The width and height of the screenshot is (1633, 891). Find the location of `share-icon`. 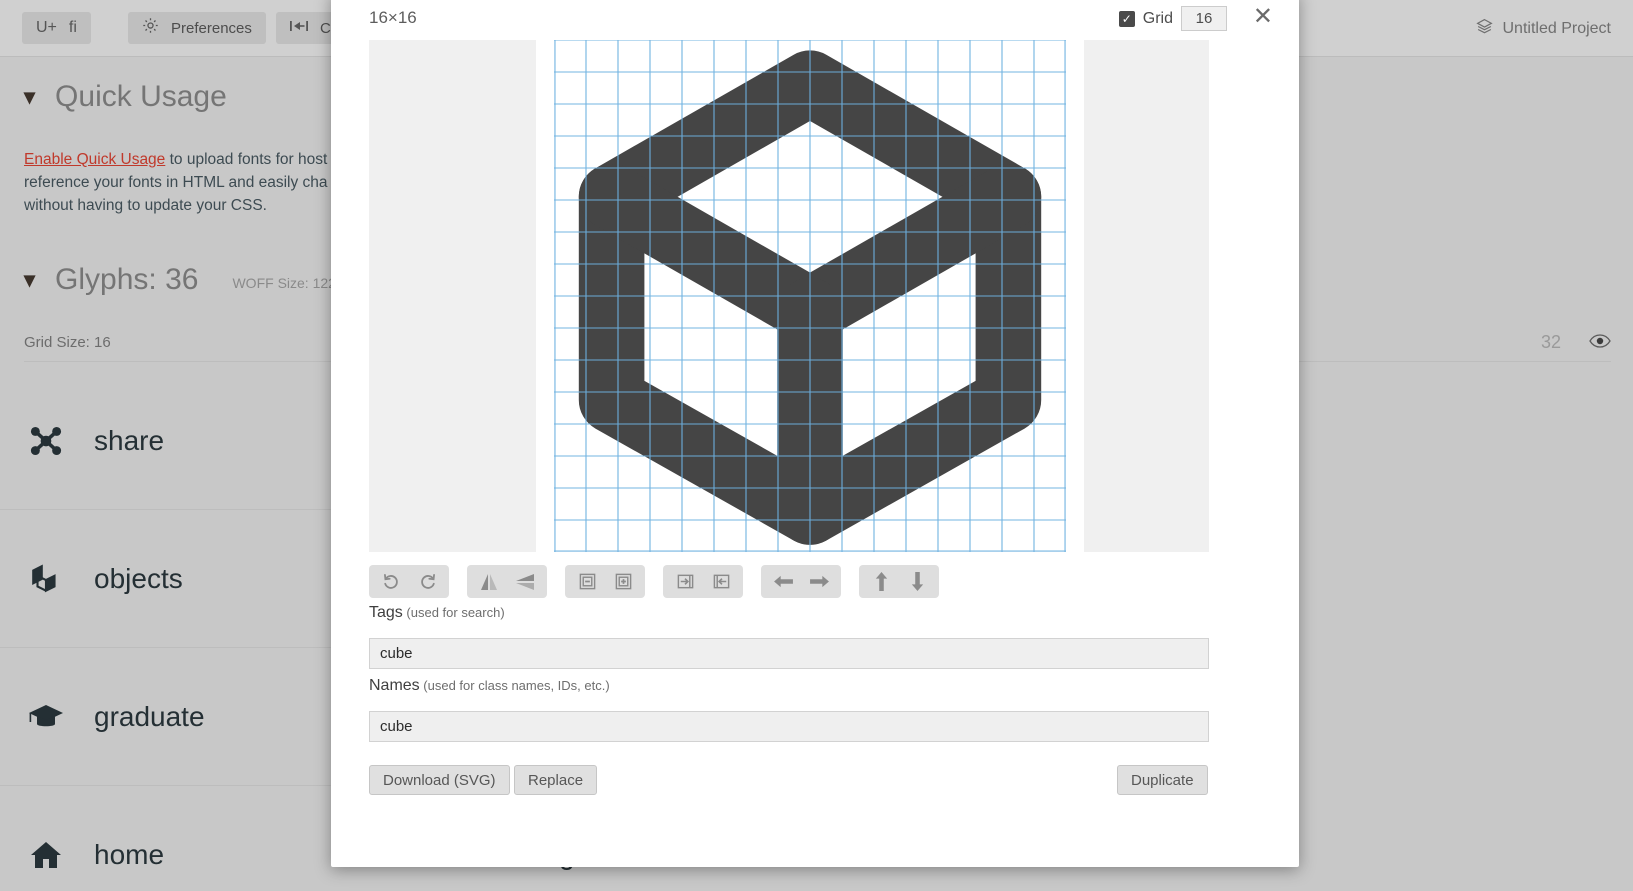

share-icon is located at coordinates (46, 441).